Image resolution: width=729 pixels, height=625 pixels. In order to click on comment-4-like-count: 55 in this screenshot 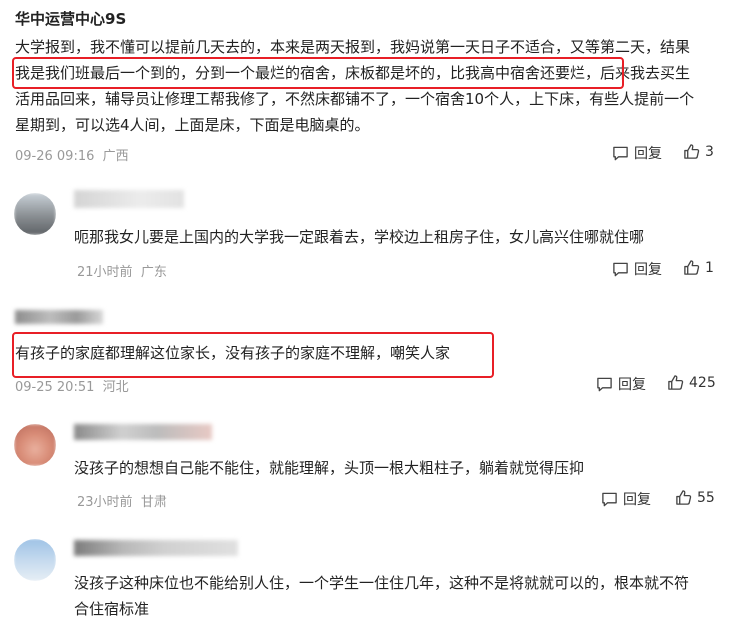, I will do `click(706, 497)`.